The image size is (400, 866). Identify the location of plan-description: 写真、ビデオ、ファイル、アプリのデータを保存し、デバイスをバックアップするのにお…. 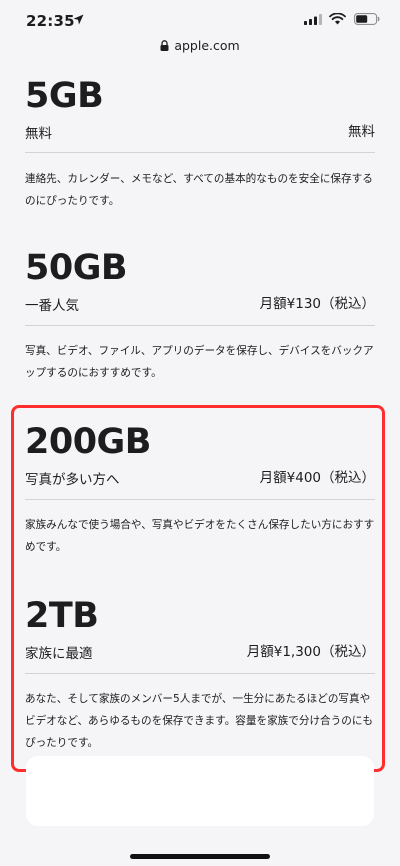
(199, 362).